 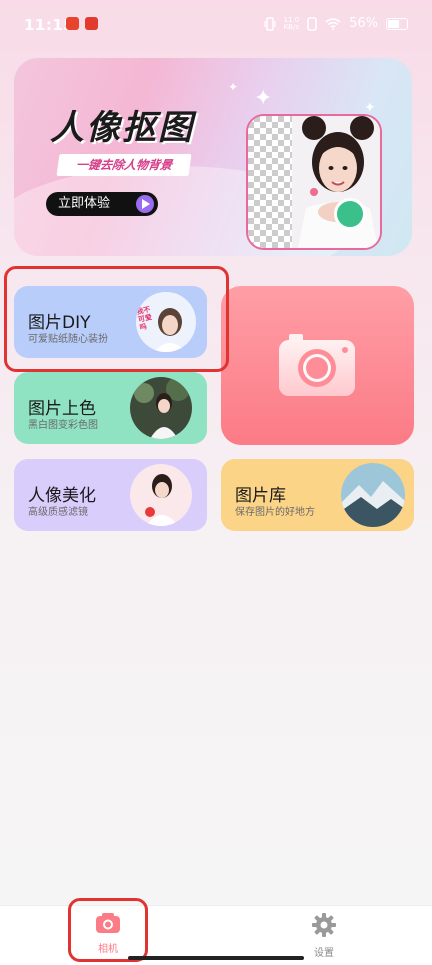 I want to click on tab-settings: 设置, so click(x=324, y=936).